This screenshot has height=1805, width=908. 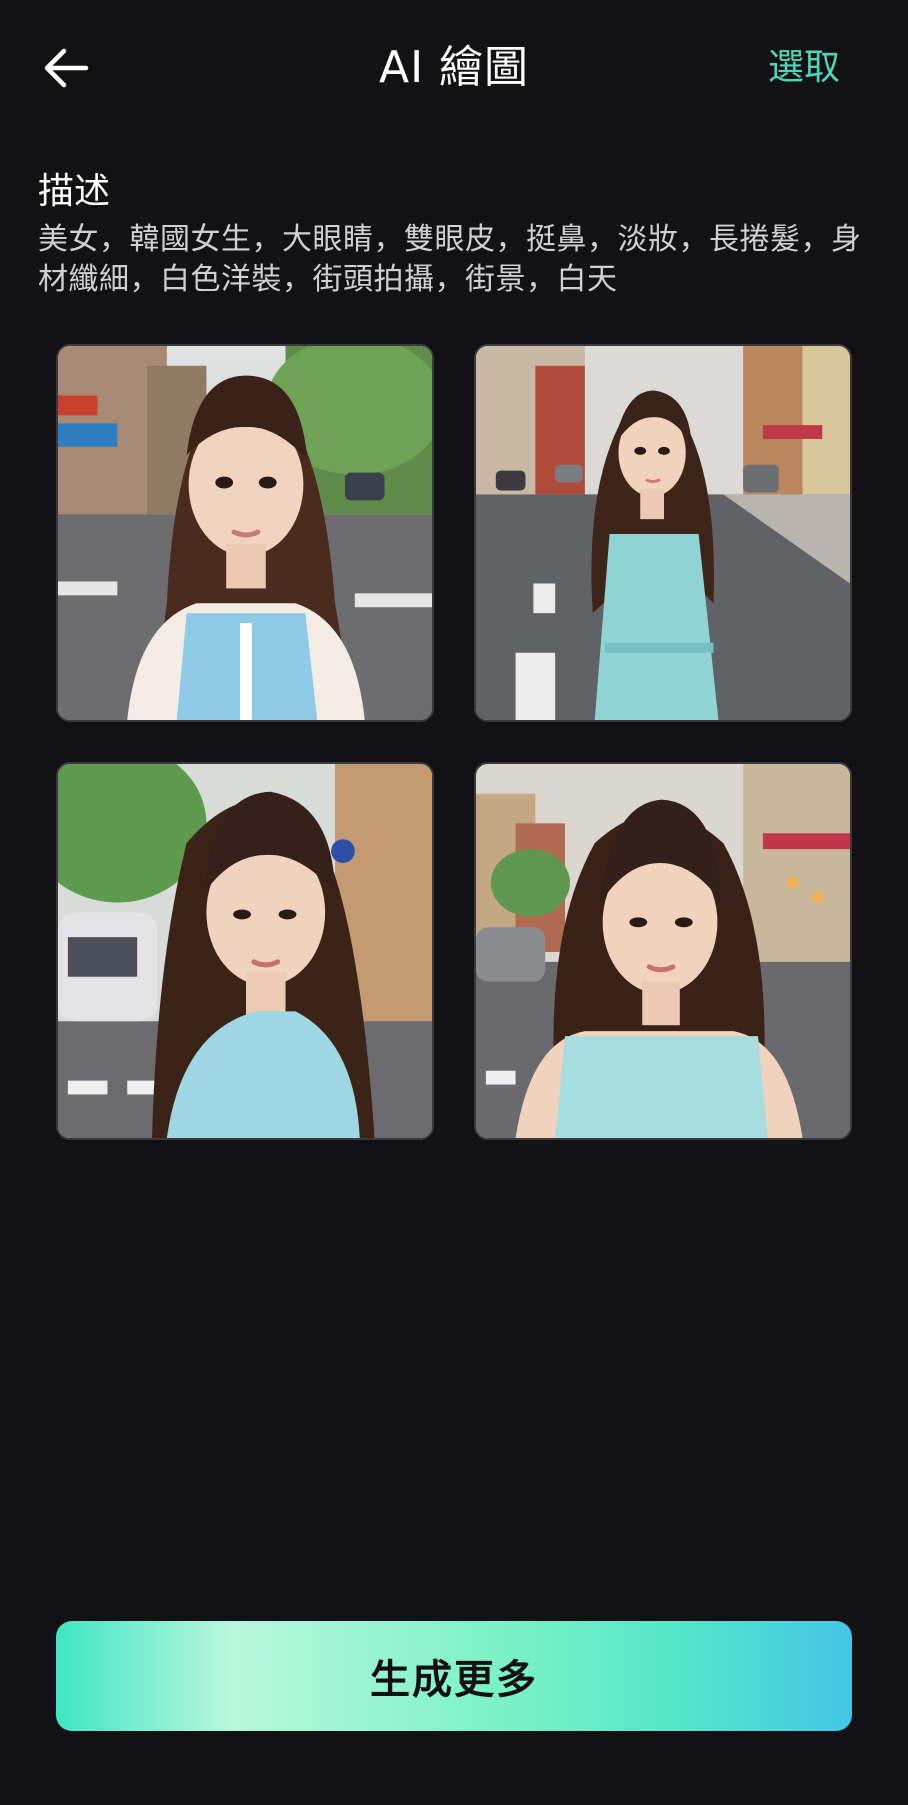 I want to click on generate-more-button: 生成更多, so click(x=454, y=1676).